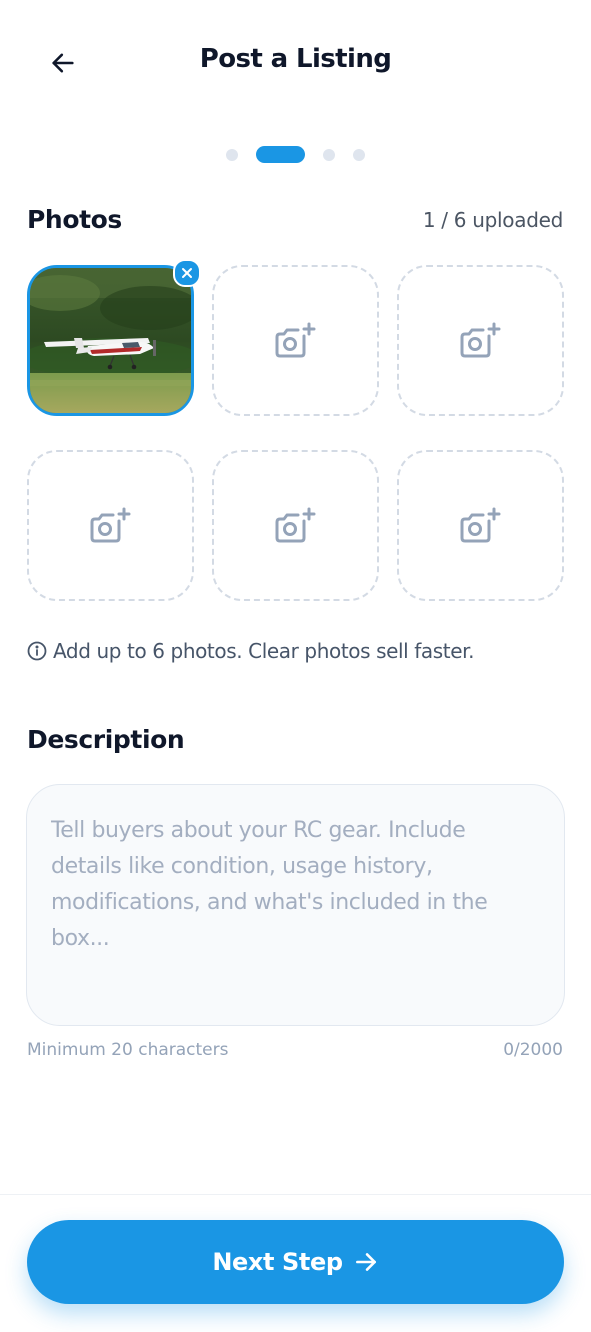  Describe the element at coordinates (295, 1194) in the screenshot. I see `footer-divider` at that location.